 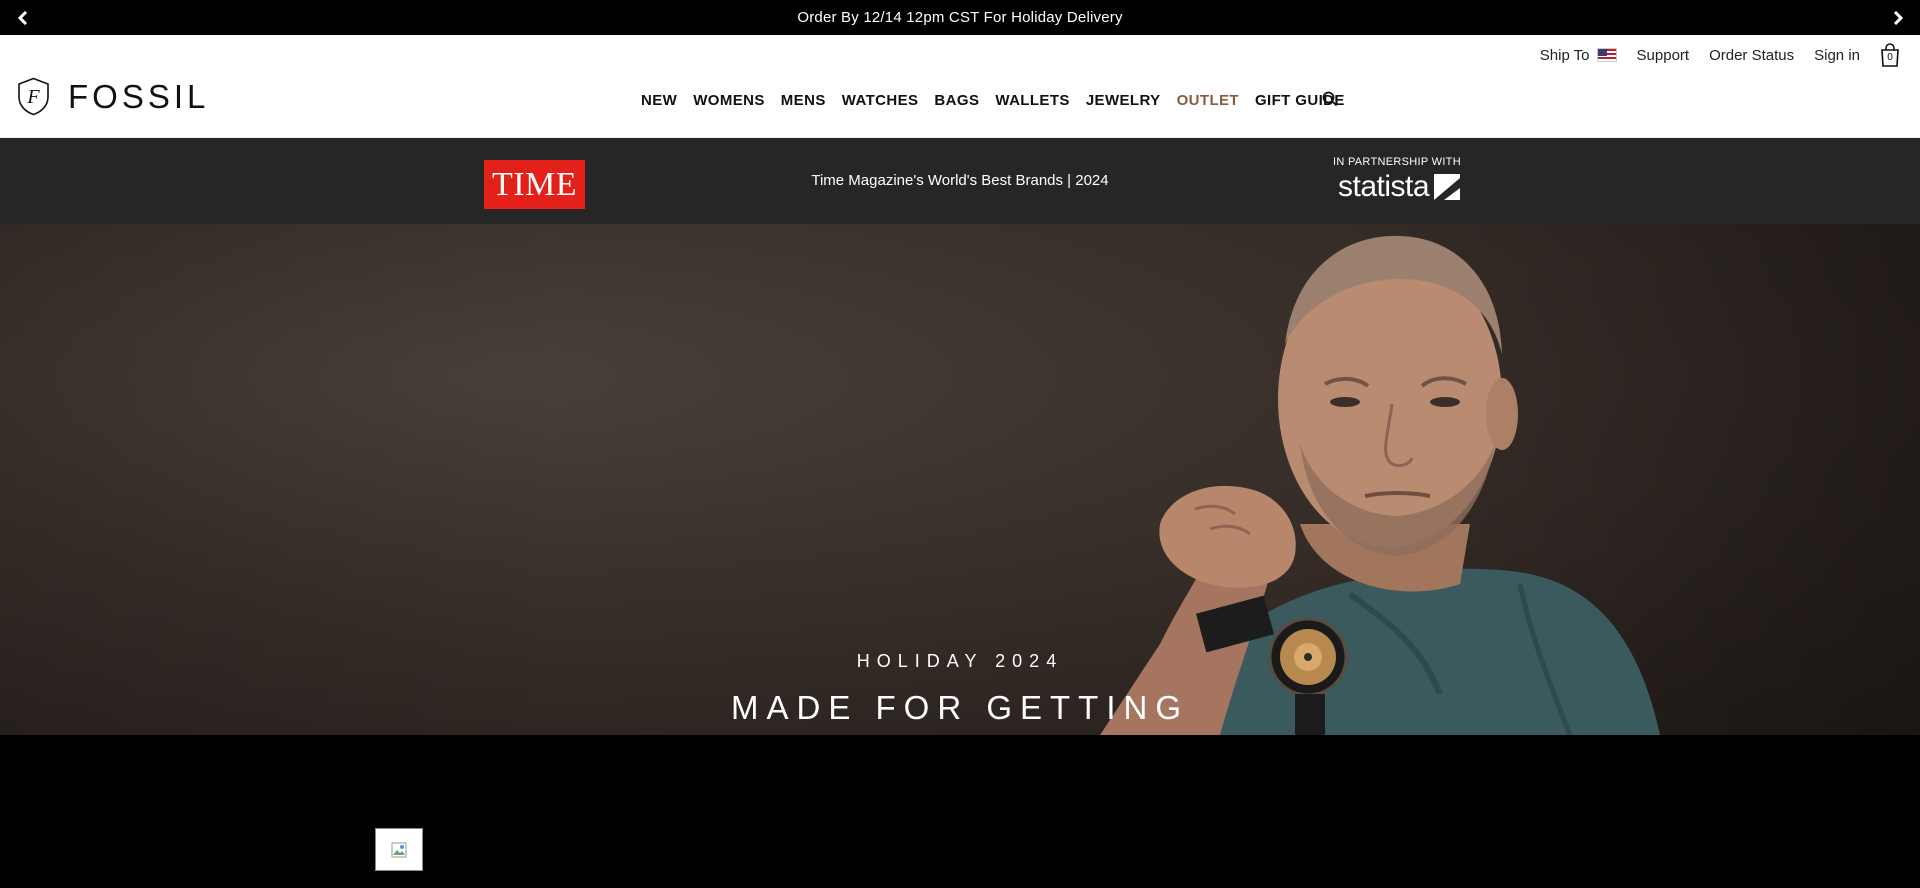 I want to click on svg-text: F, so click(x=33, y=97).